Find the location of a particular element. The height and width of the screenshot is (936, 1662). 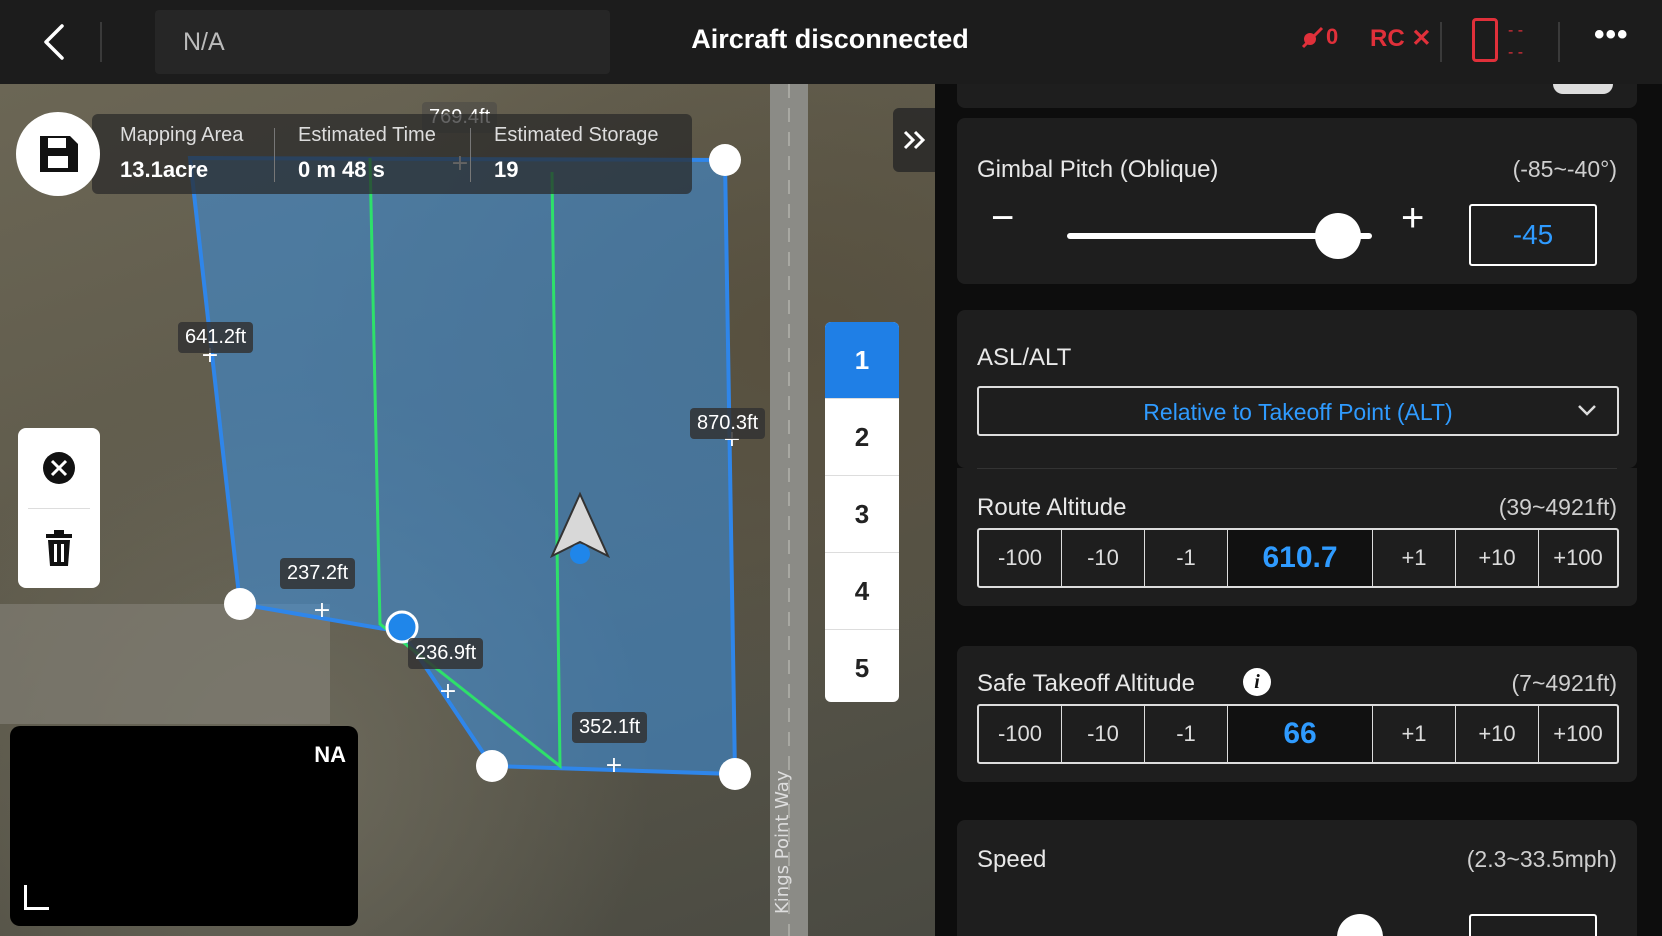

safe-takeoff-altitude-stepper: -100 -10 -1 66 +1 +10 +100 is located at coordinates (1298, 734).